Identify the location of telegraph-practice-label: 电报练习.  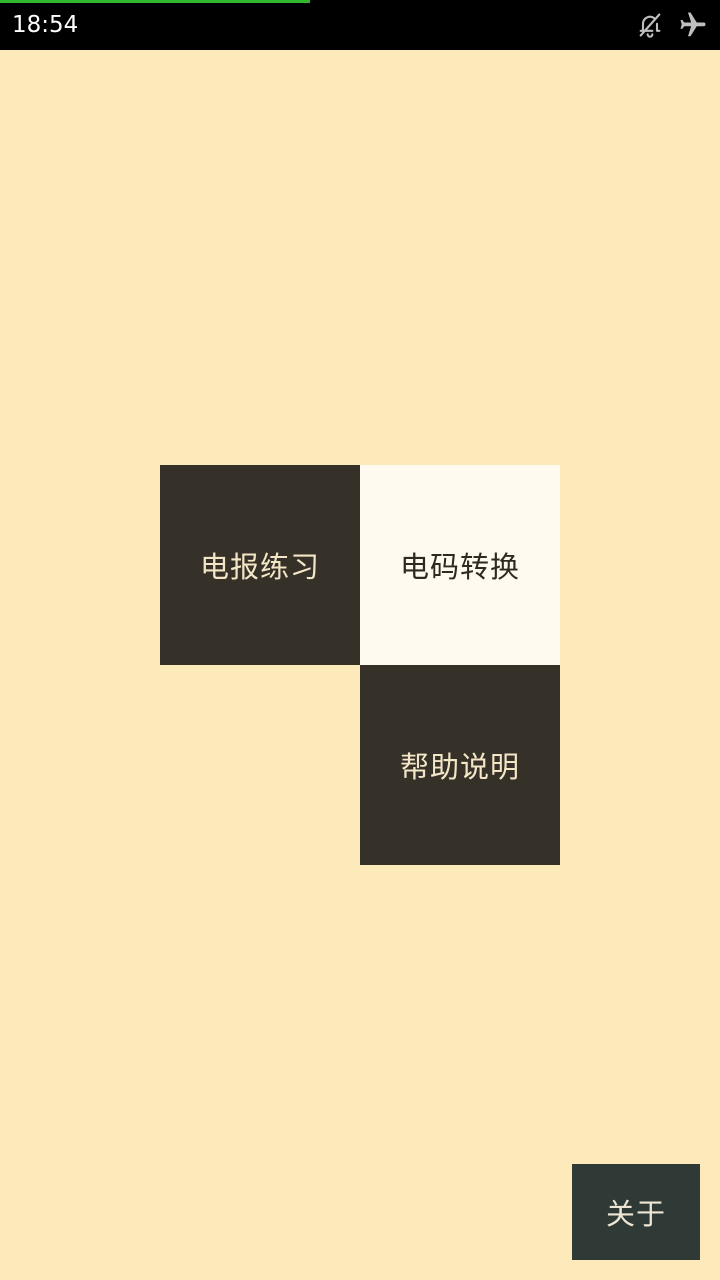
(259, 567).